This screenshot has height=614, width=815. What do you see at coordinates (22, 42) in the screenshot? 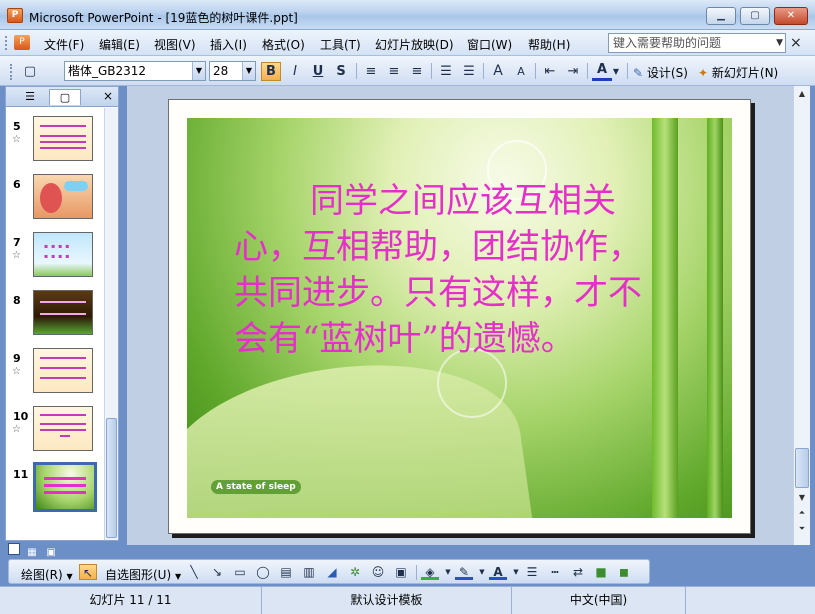
I see `document-icon: P` at bounding box center [22, 42].